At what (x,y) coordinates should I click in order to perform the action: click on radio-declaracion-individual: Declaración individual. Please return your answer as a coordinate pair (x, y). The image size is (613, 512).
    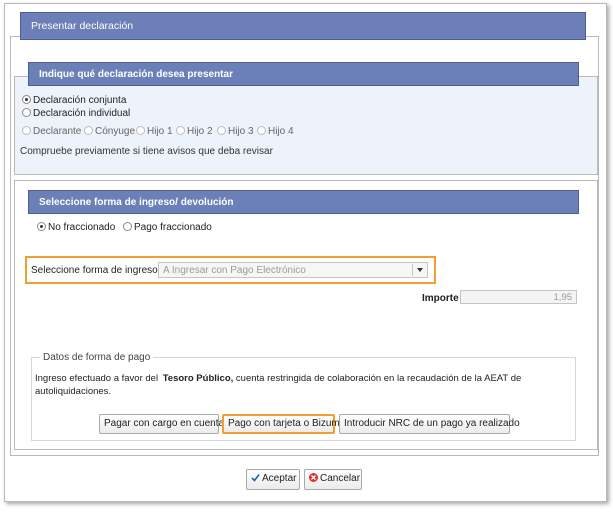
    Looking at the image, I should click on (76, 113).